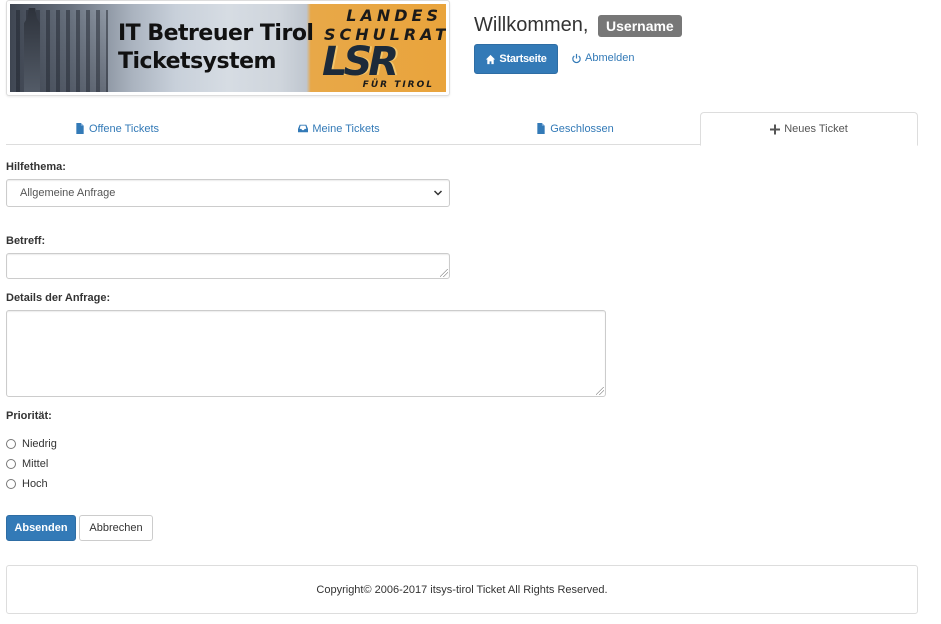  Describe the element at coordinates (228, 193) in the screenshot. I see `topic-select: Allgemeine Anfrage` at that location.